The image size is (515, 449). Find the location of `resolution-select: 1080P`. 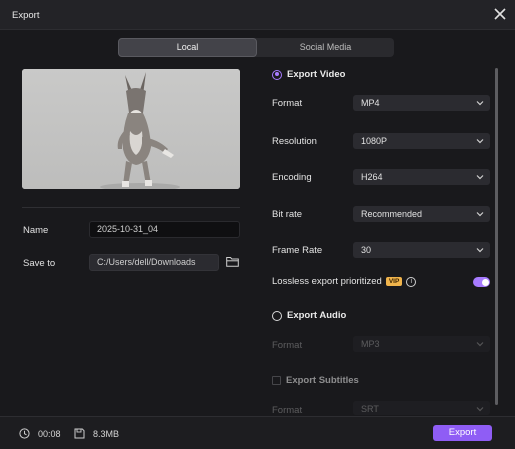

resolution-select: 1080P is located at coordinates (421, 141).